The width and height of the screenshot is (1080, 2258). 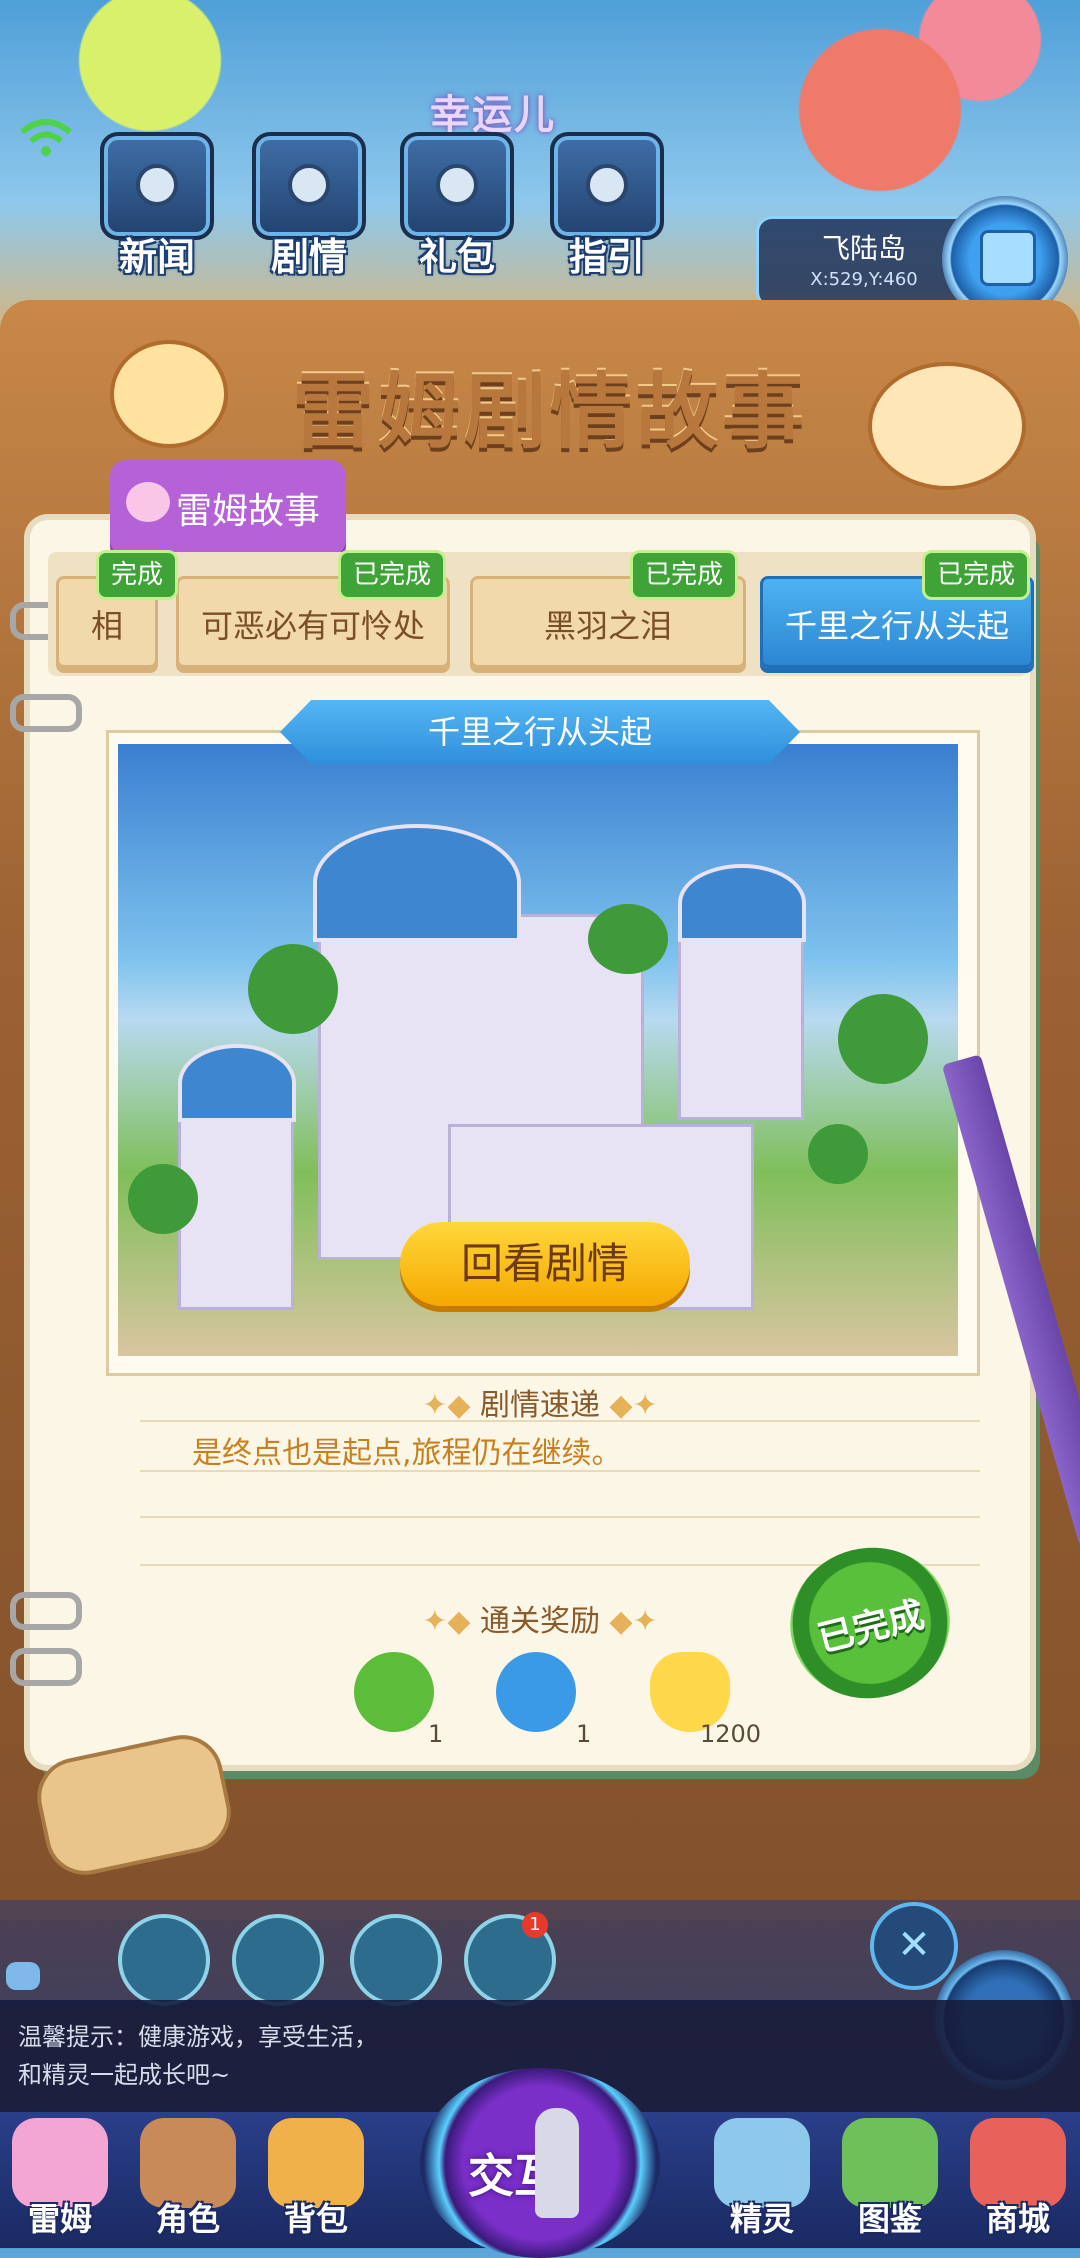 What do you see at coordinates (312, 626) in the screenshot?
I see `chapter-tab-title: 可恶必有可怜处` at bounding box center [312, 626].